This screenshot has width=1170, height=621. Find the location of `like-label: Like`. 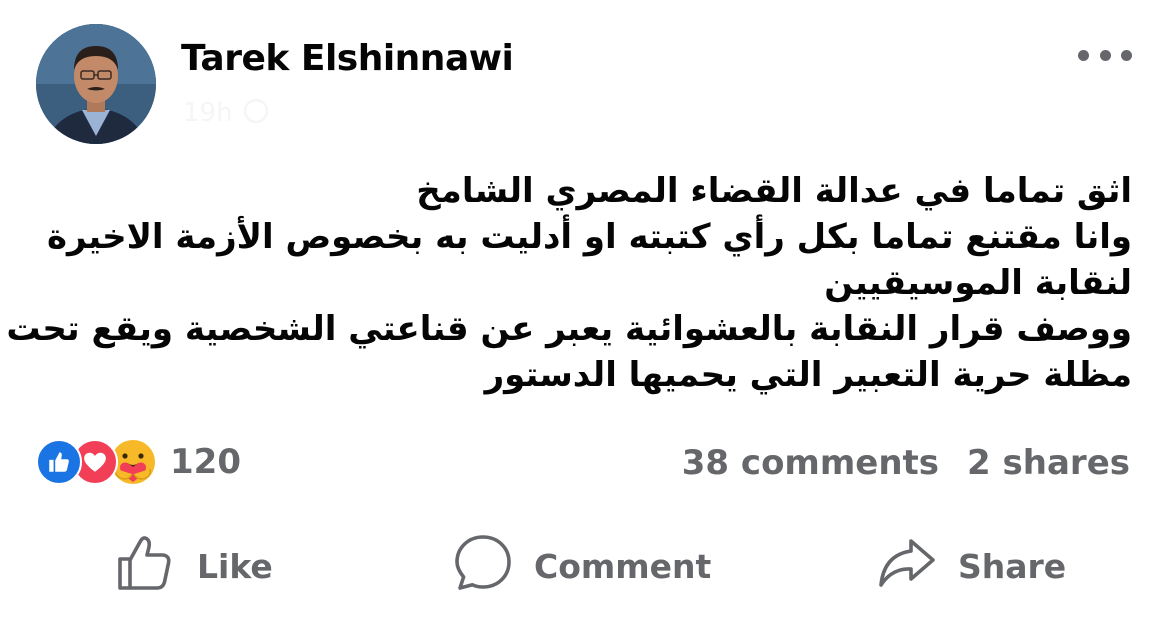

like-label: Like is located at coordinates (235, 566).